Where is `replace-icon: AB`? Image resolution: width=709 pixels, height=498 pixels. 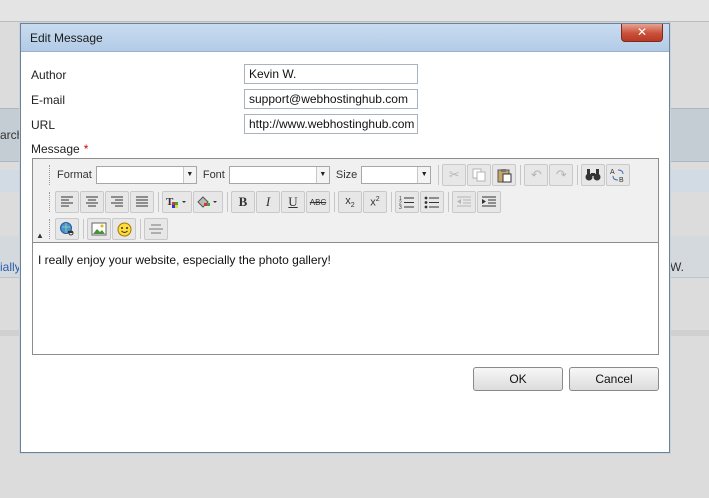
replace-icon: AB is located at coordinates (617, 176).